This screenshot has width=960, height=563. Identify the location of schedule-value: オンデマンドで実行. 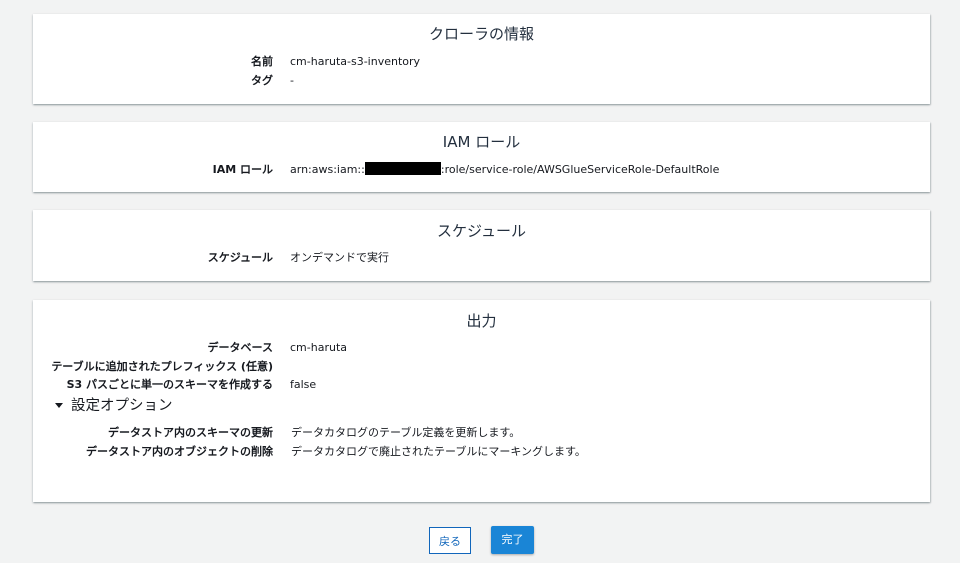
(339, 257).